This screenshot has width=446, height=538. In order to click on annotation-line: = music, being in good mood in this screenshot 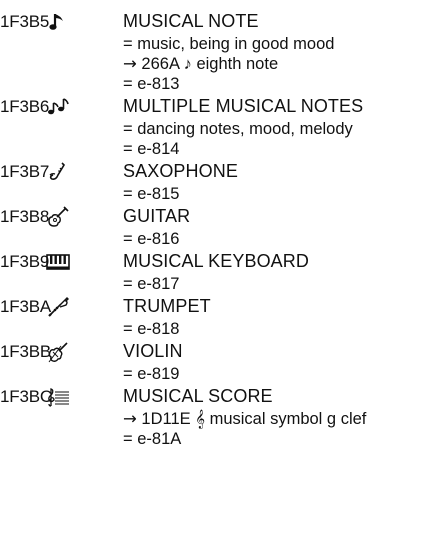, I will do `click(229, 44)`.